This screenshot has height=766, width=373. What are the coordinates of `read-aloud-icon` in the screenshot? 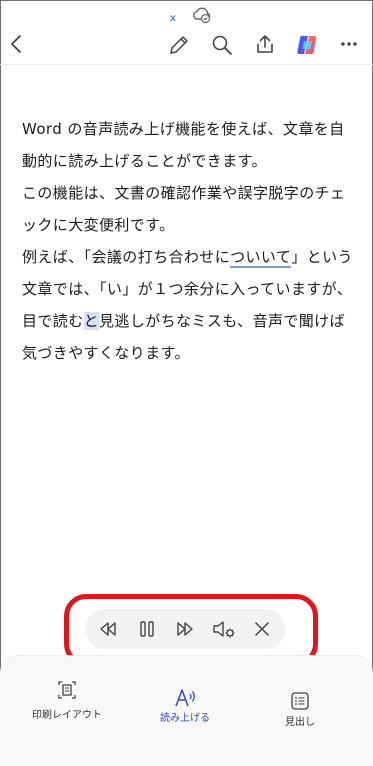 It's located at (185, 698).